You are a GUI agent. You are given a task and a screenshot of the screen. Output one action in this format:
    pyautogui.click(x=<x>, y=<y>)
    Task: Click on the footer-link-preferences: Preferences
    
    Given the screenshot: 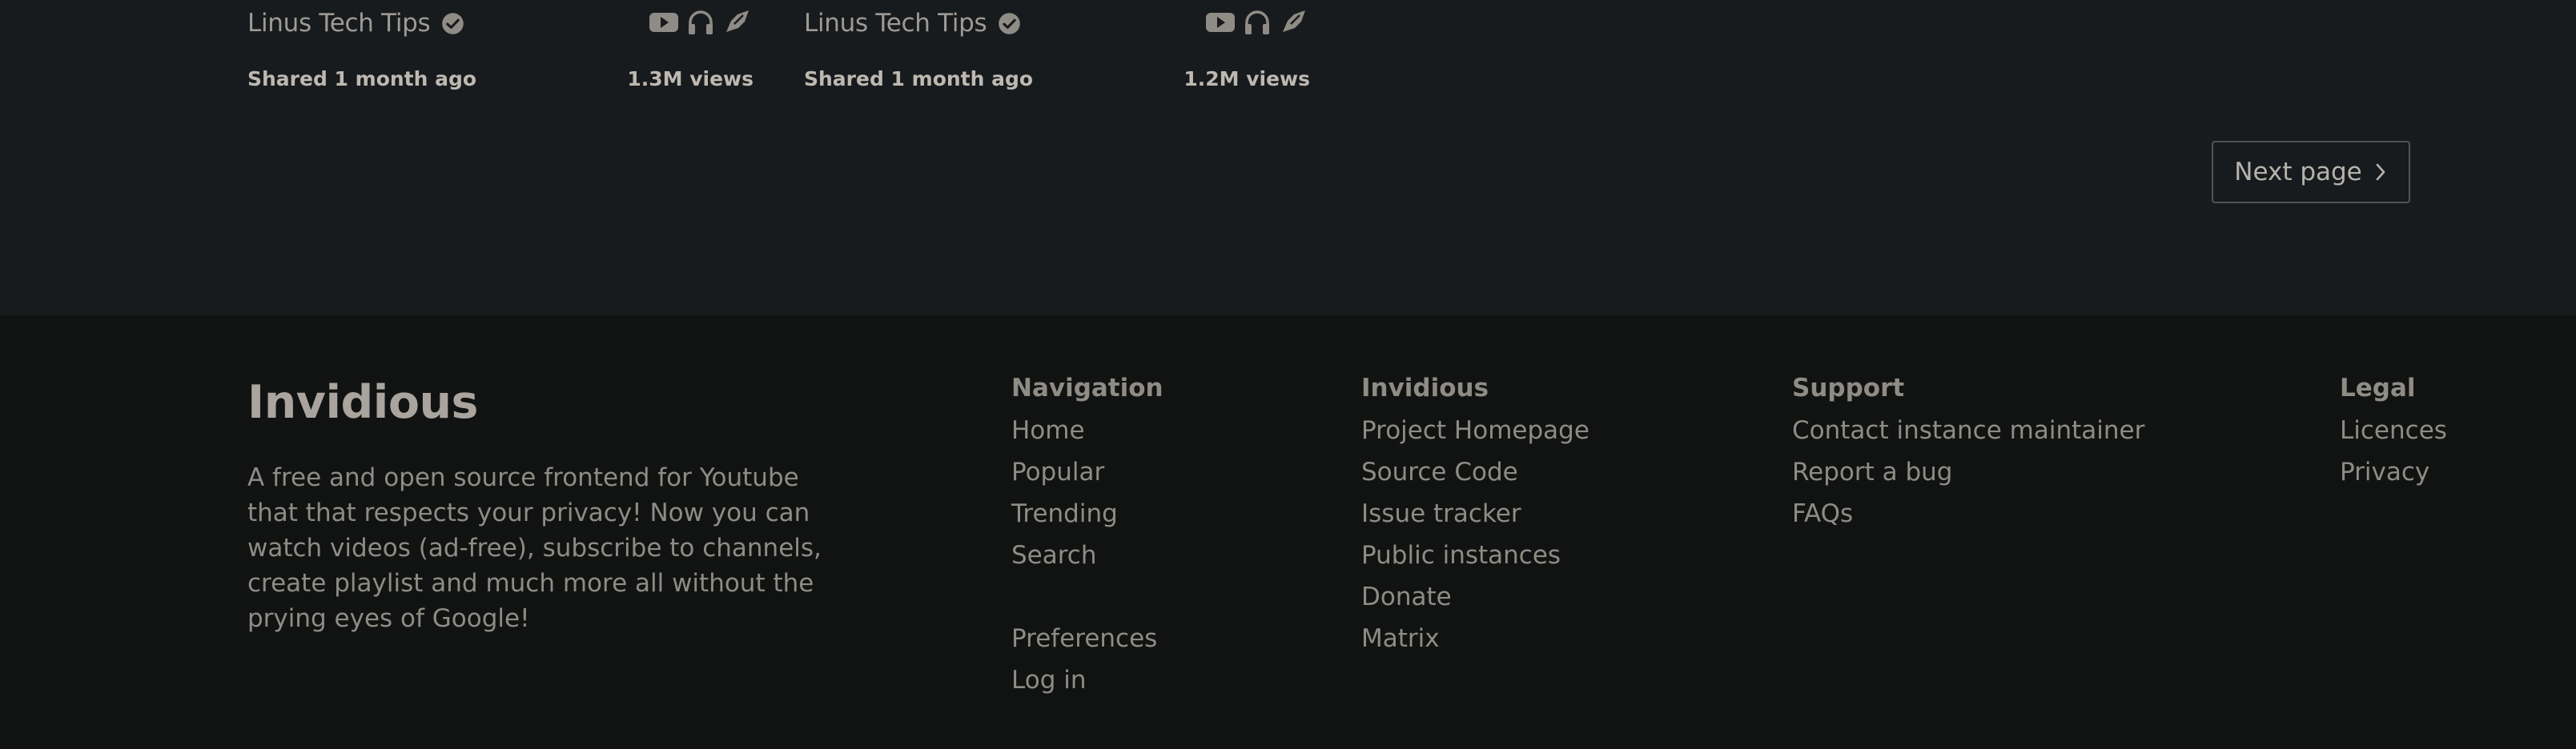 What is the action you would take?
    pyautogui.click(x=1087, y=639)
    